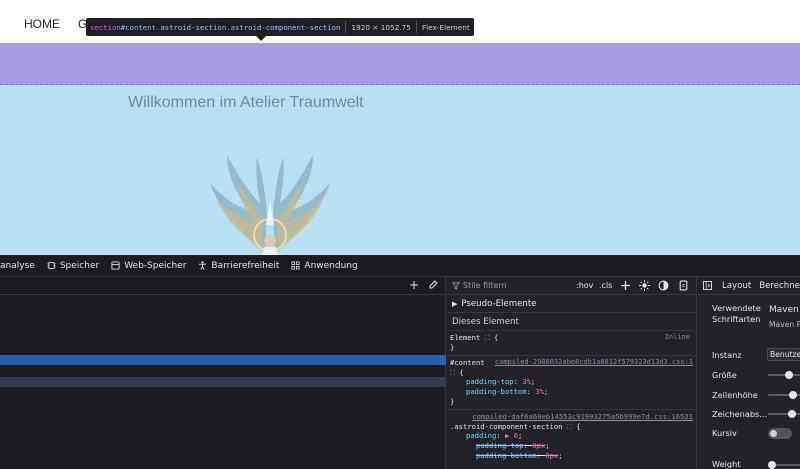 This screenshot has height=469, width=800. Describe the element at coordinates (245, 265) in the screenshot. I see `tab-label: Barrierefreiheit` at that location.